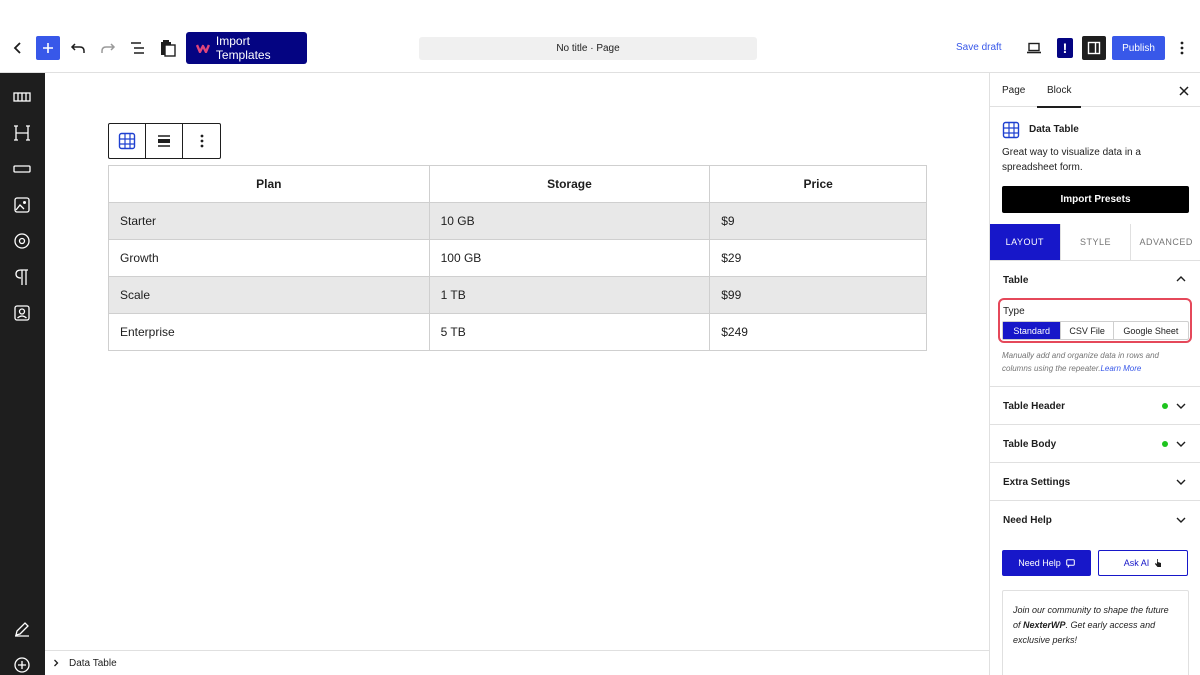 The width and height of the screenshot is (1200, 675). I want to click on rail-item-button, so click(22, 169).